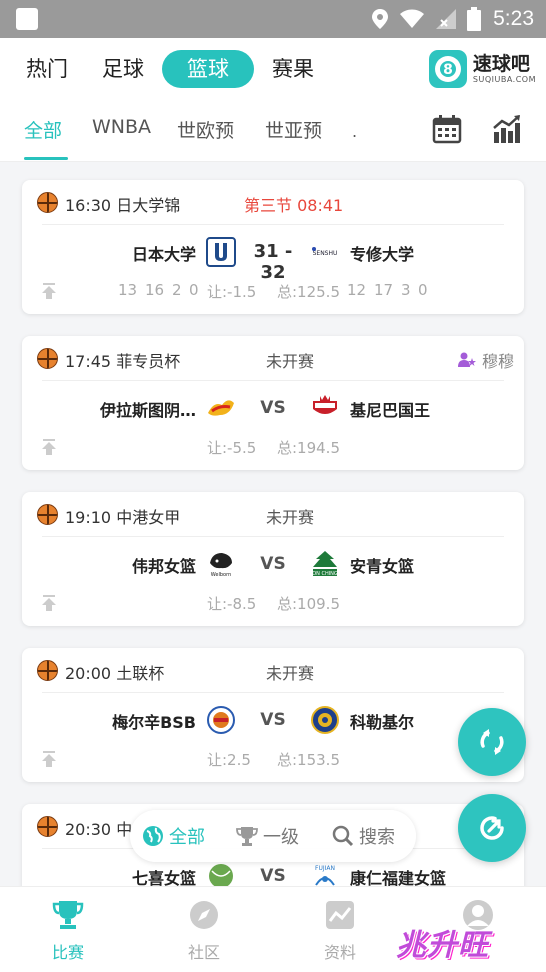  Describe the element at coordinates (513, 18) in the screenshot. I see `status-time: 5:23` at that location.